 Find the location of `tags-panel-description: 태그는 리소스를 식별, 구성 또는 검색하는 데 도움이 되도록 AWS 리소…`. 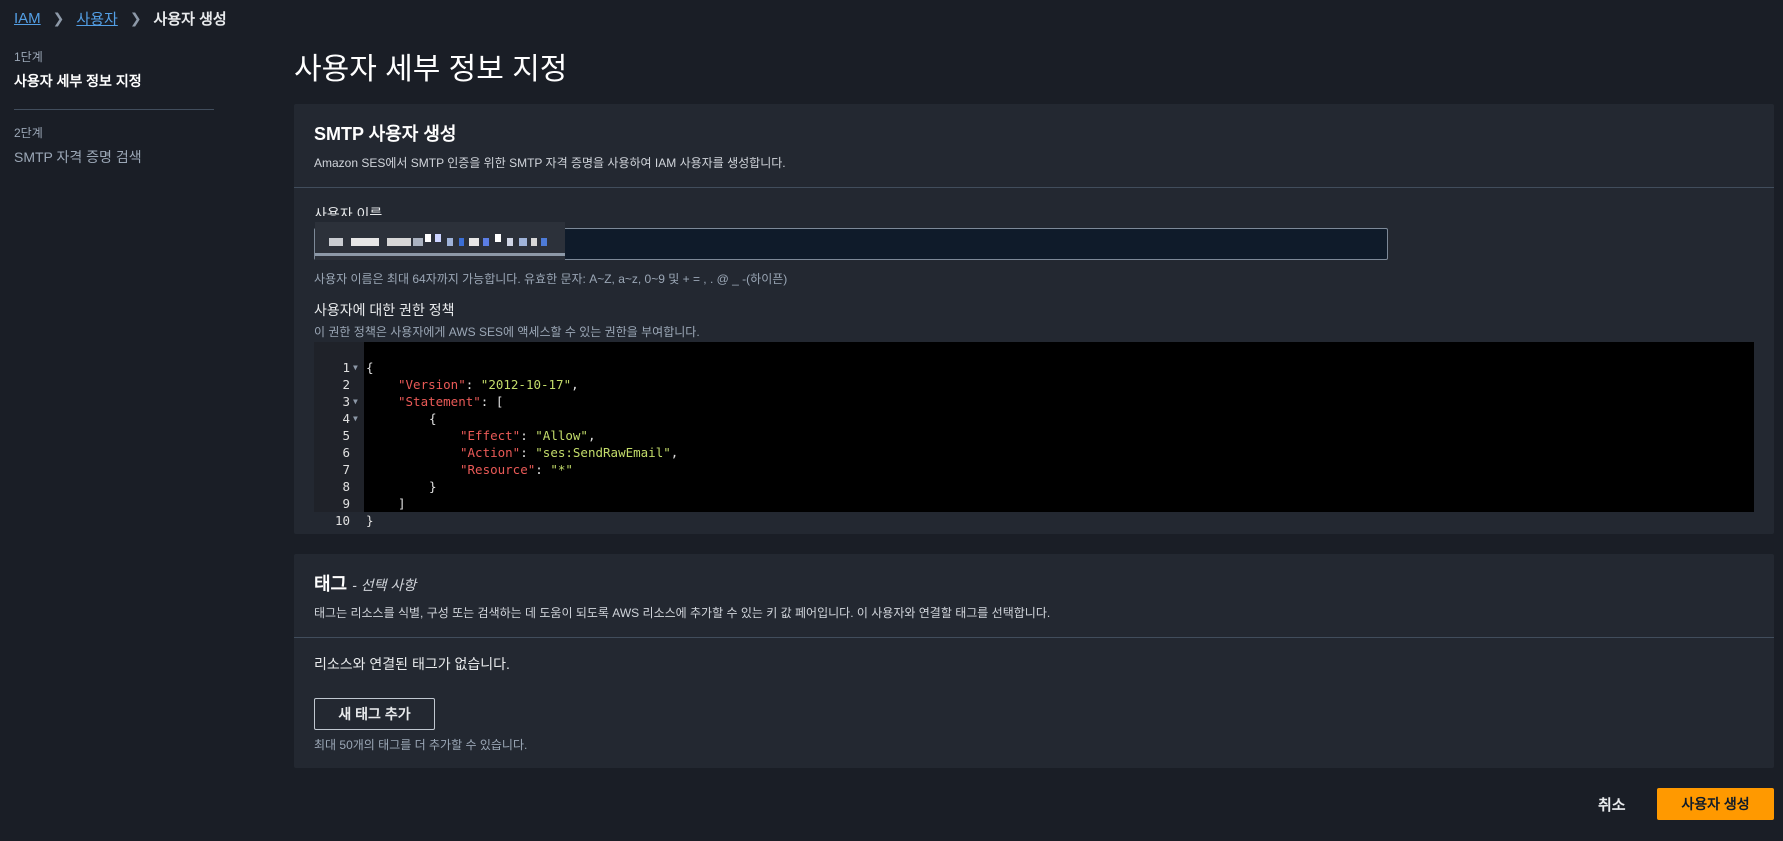

tags-panel-description: 태그는 리소스를 식별, 구성 또는 검색하는 데 도움이 되도록 AWS 리소… is located at coordinates (682, 613).